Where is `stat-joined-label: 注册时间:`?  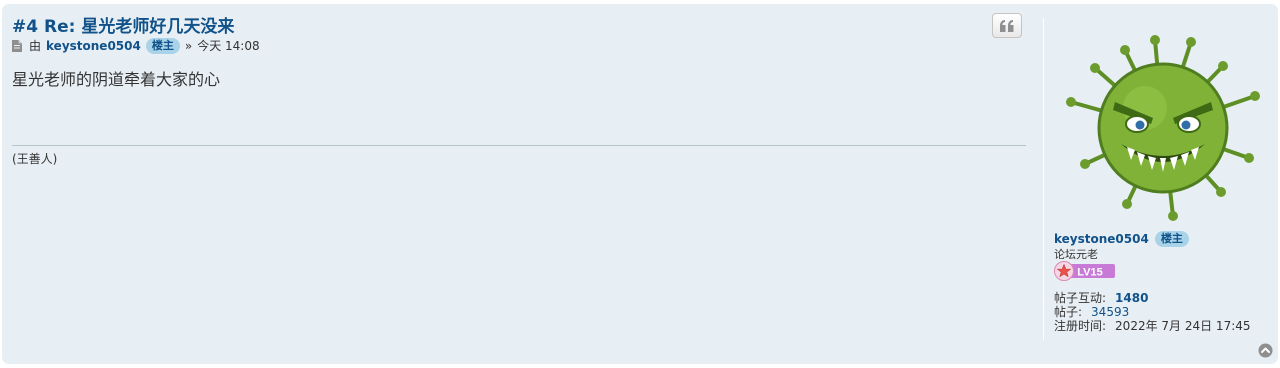
stat-joined-label: 注册时间: is located at coordinates (1080, 326).